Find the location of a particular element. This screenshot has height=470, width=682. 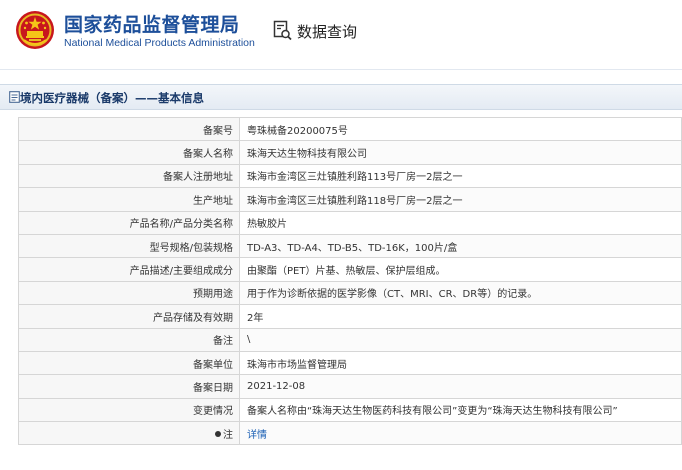

field-label: 备案单位 is located at coordinates (129, 363).